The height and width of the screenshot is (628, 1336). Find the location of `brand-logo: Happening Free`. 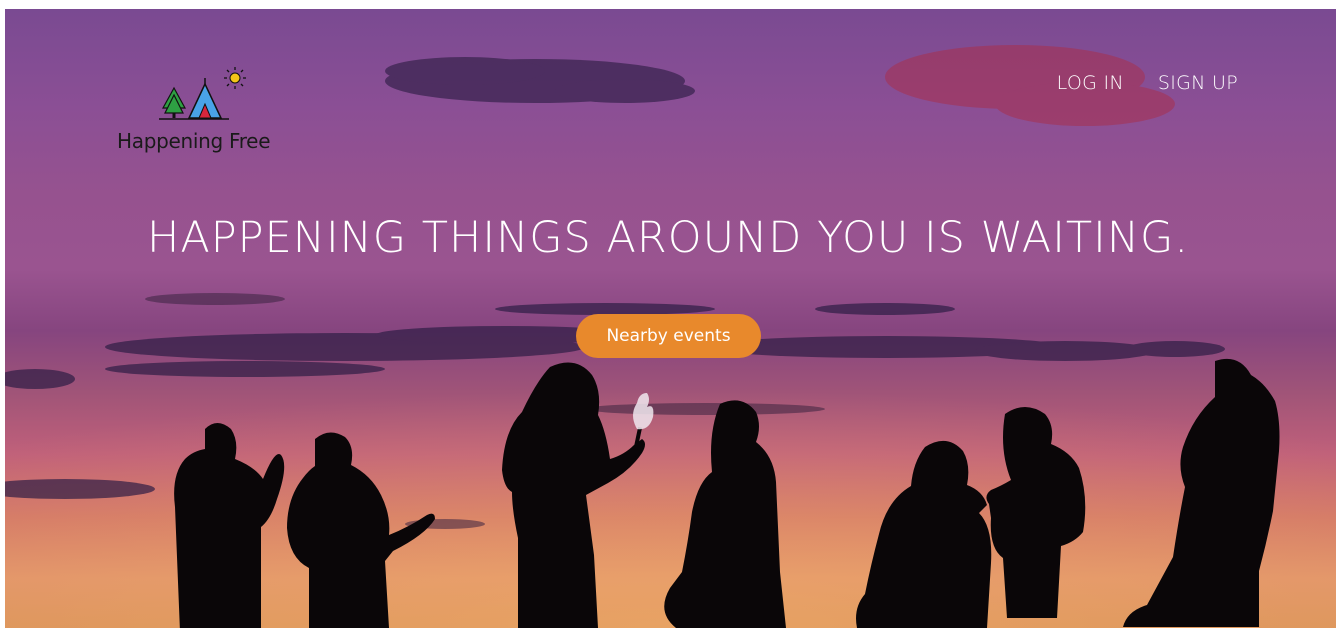

brand-logo: Happening Free is located at coordinates (197, 115).